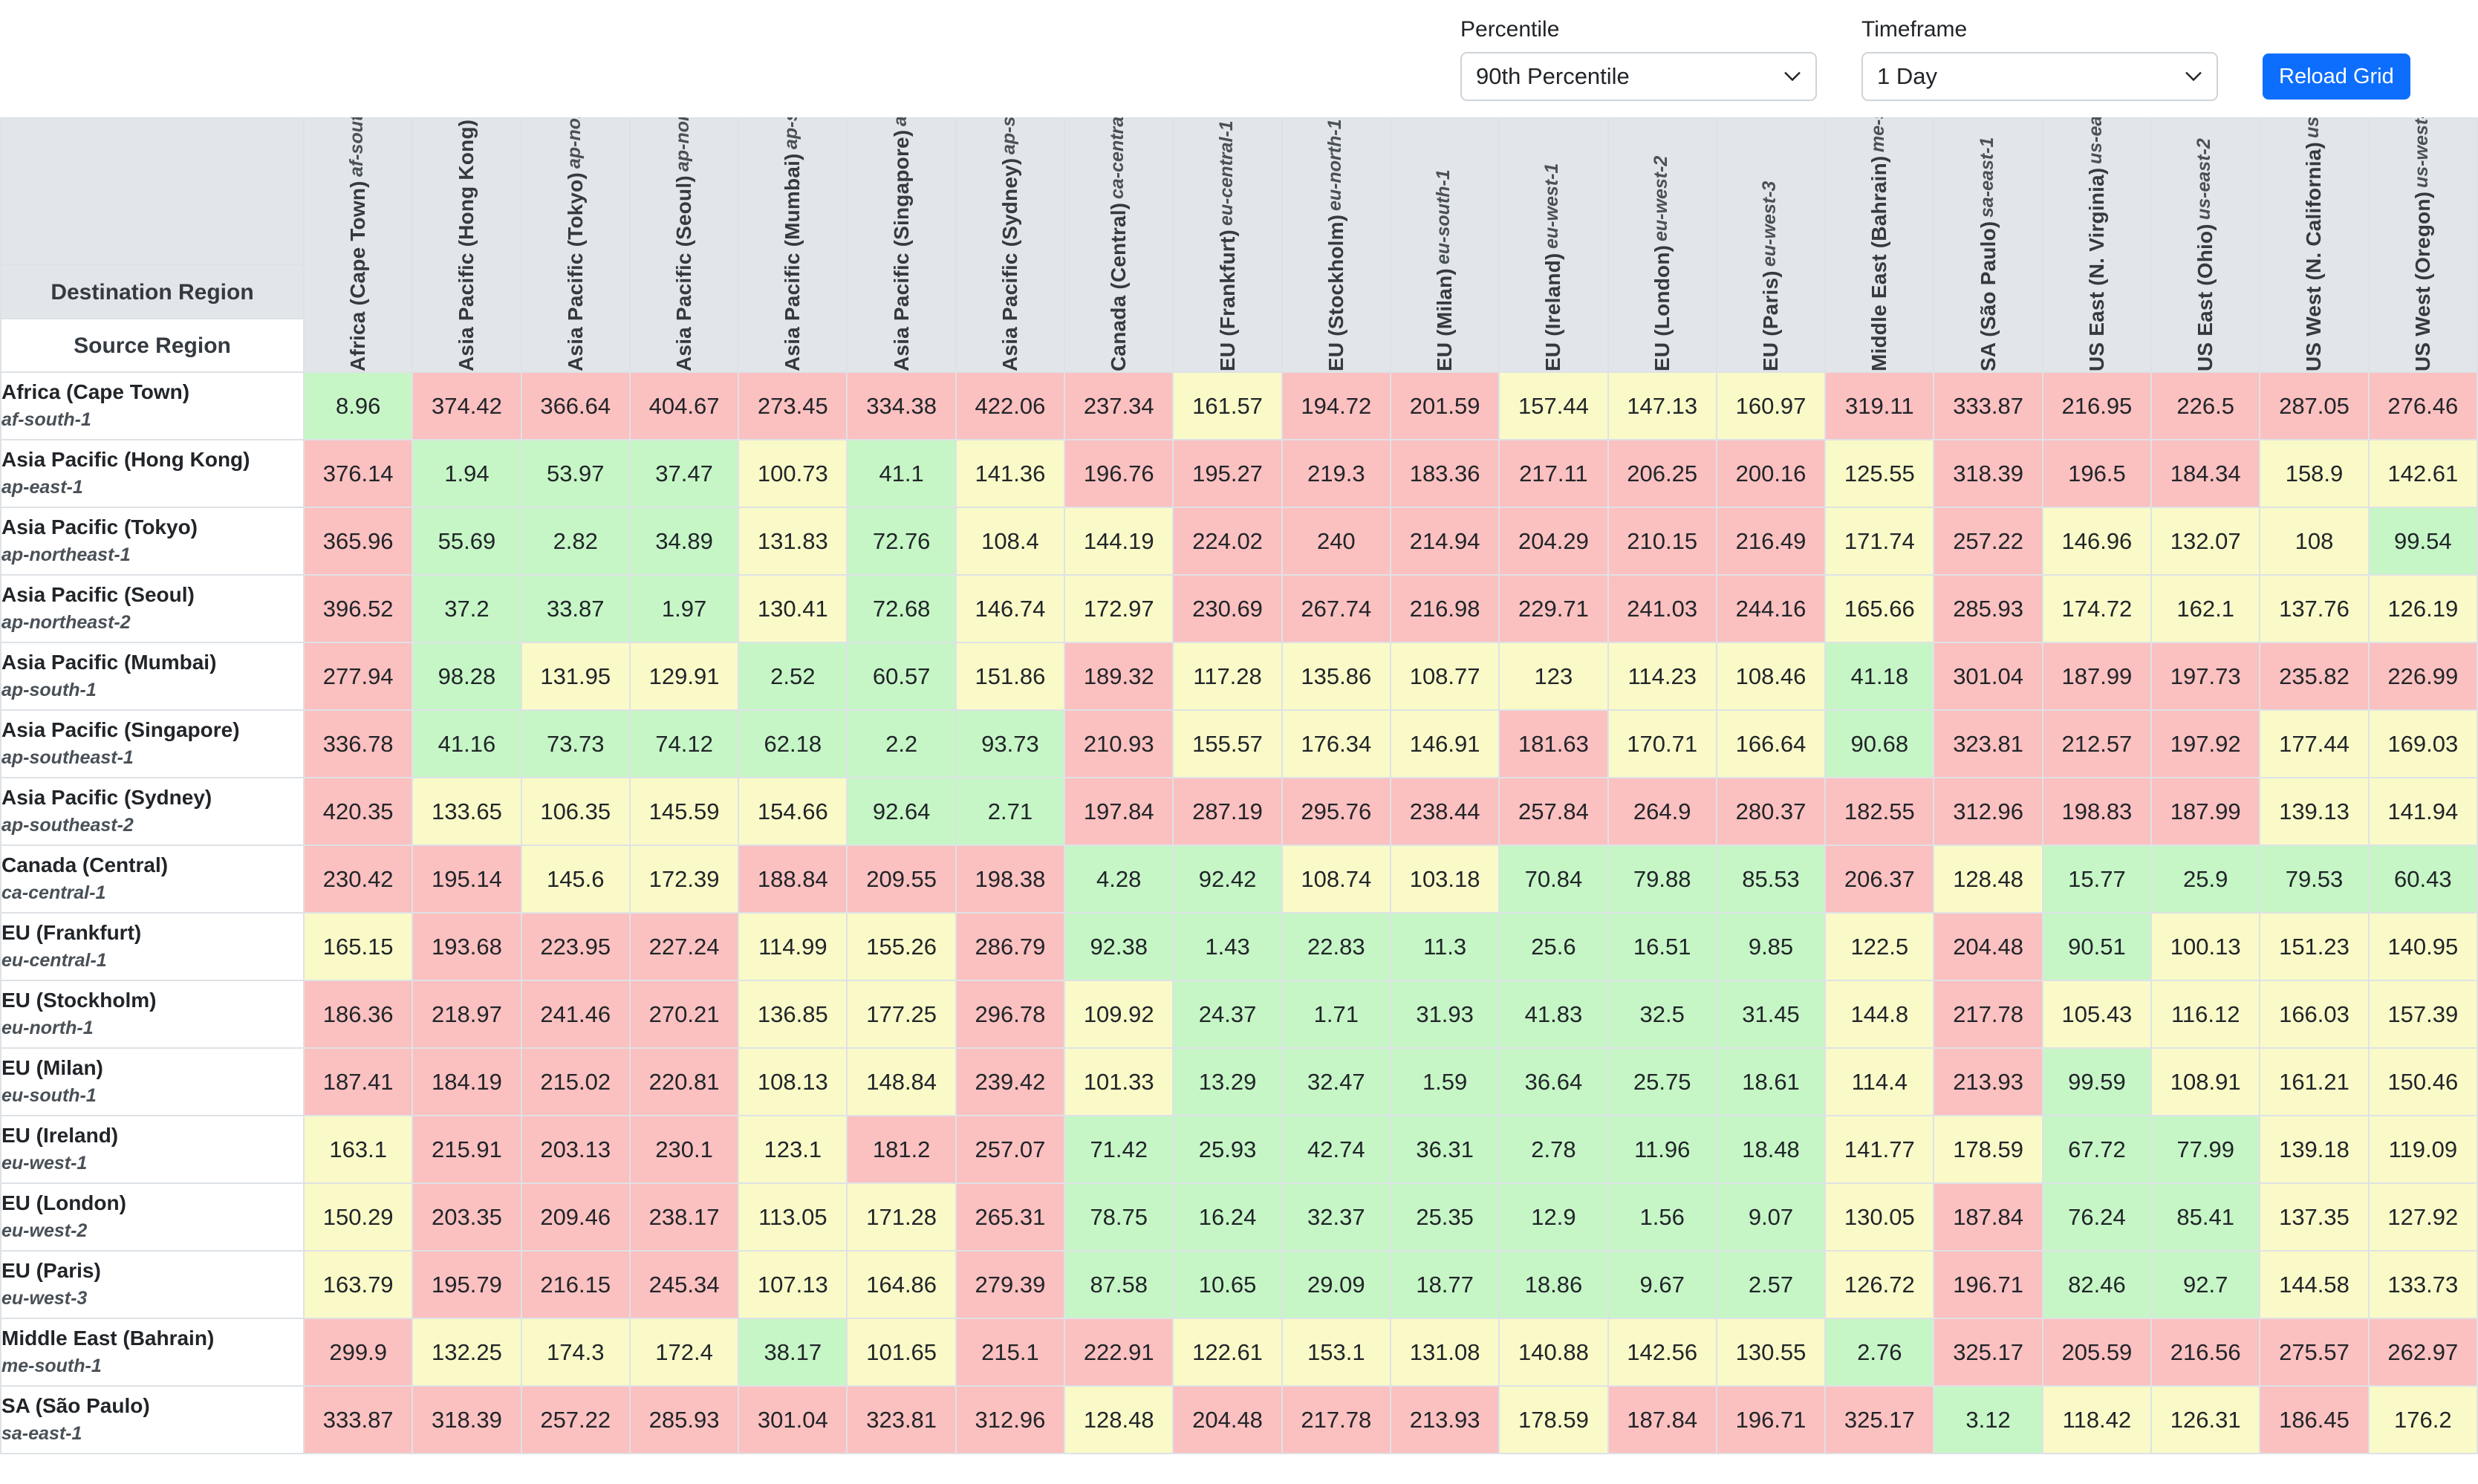  Describe the element at coordinates (1554, 948) in the screenshot. I see `latency-cell: 25.6` at that location.